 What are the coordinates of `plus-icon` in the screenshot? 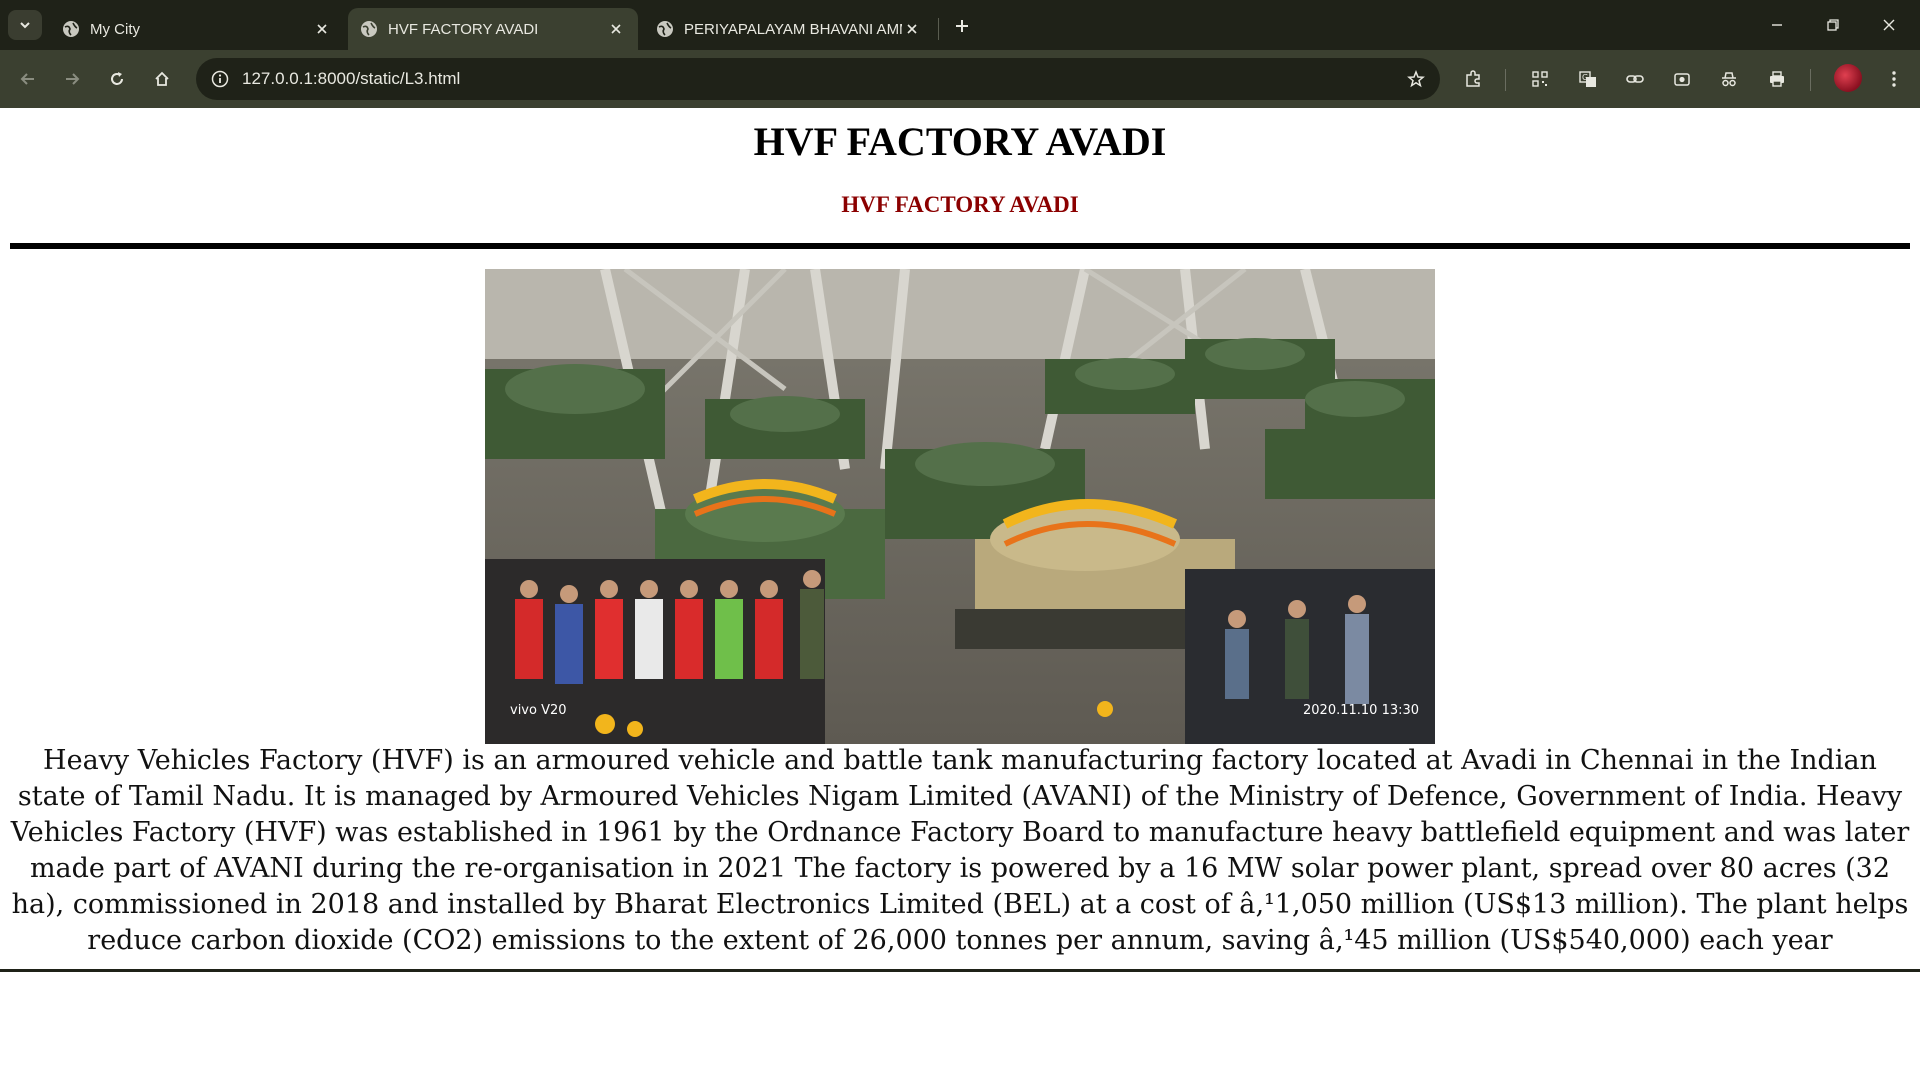 It's located at (962, 26).